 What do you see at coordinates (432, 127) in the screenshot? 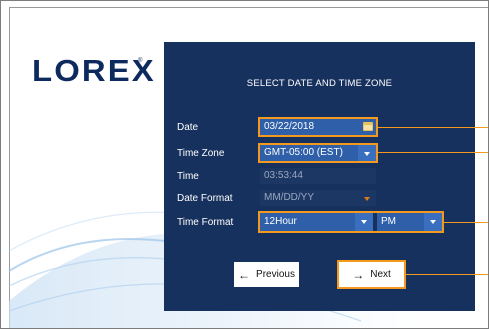
I see `callout-line-date` at bounding box center [432, 127].